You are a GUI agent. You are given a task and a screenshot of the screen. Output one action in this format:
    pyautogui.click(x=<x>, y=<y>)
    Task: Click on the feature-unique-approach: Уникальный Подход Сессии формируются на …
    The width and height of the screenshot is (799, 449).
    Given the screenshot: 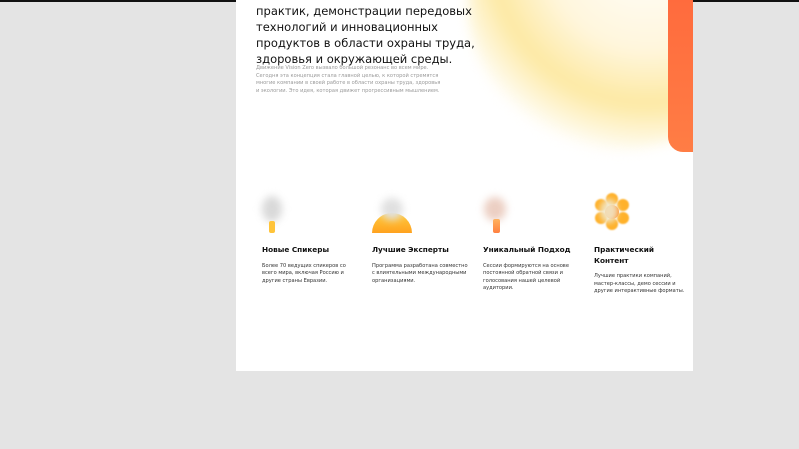 What is the action you would take?
    pyautogui.click(x=531, y=243)
    